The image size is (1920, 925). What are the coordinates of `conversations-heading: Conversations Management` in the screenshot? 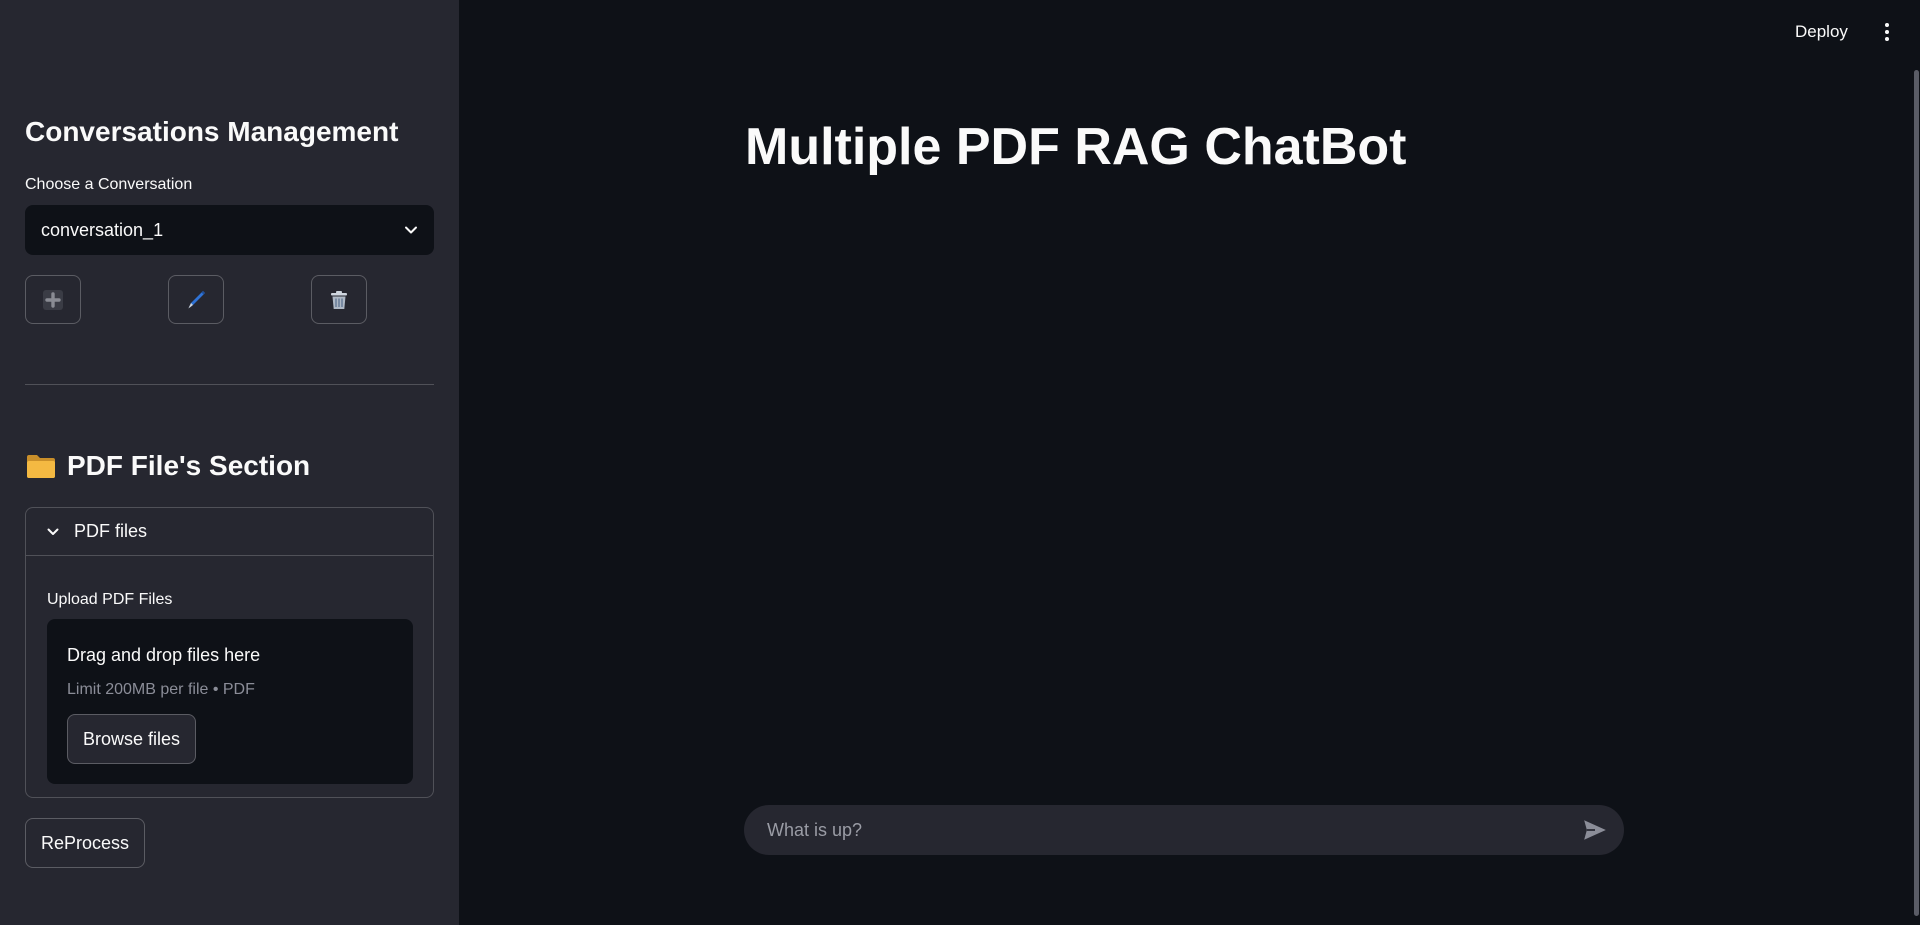 It's located at (212, 131).